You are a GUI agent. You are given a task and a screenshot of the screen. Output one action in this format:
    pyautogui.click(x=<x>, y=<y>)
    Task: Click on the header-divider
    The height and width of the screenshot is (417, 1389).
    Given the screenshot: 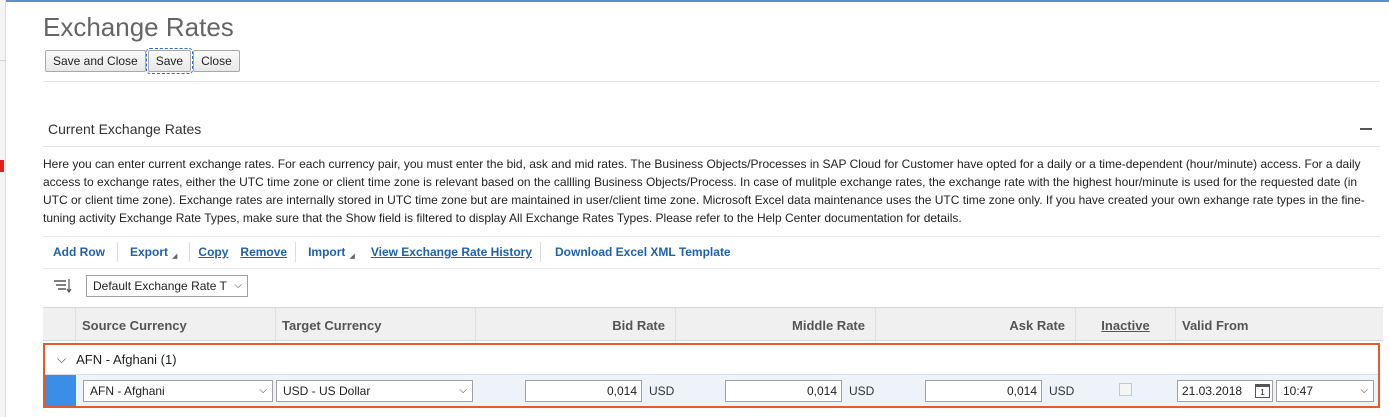 What is the action you would take?
    pyautogui.click(x=711, y=81)
    